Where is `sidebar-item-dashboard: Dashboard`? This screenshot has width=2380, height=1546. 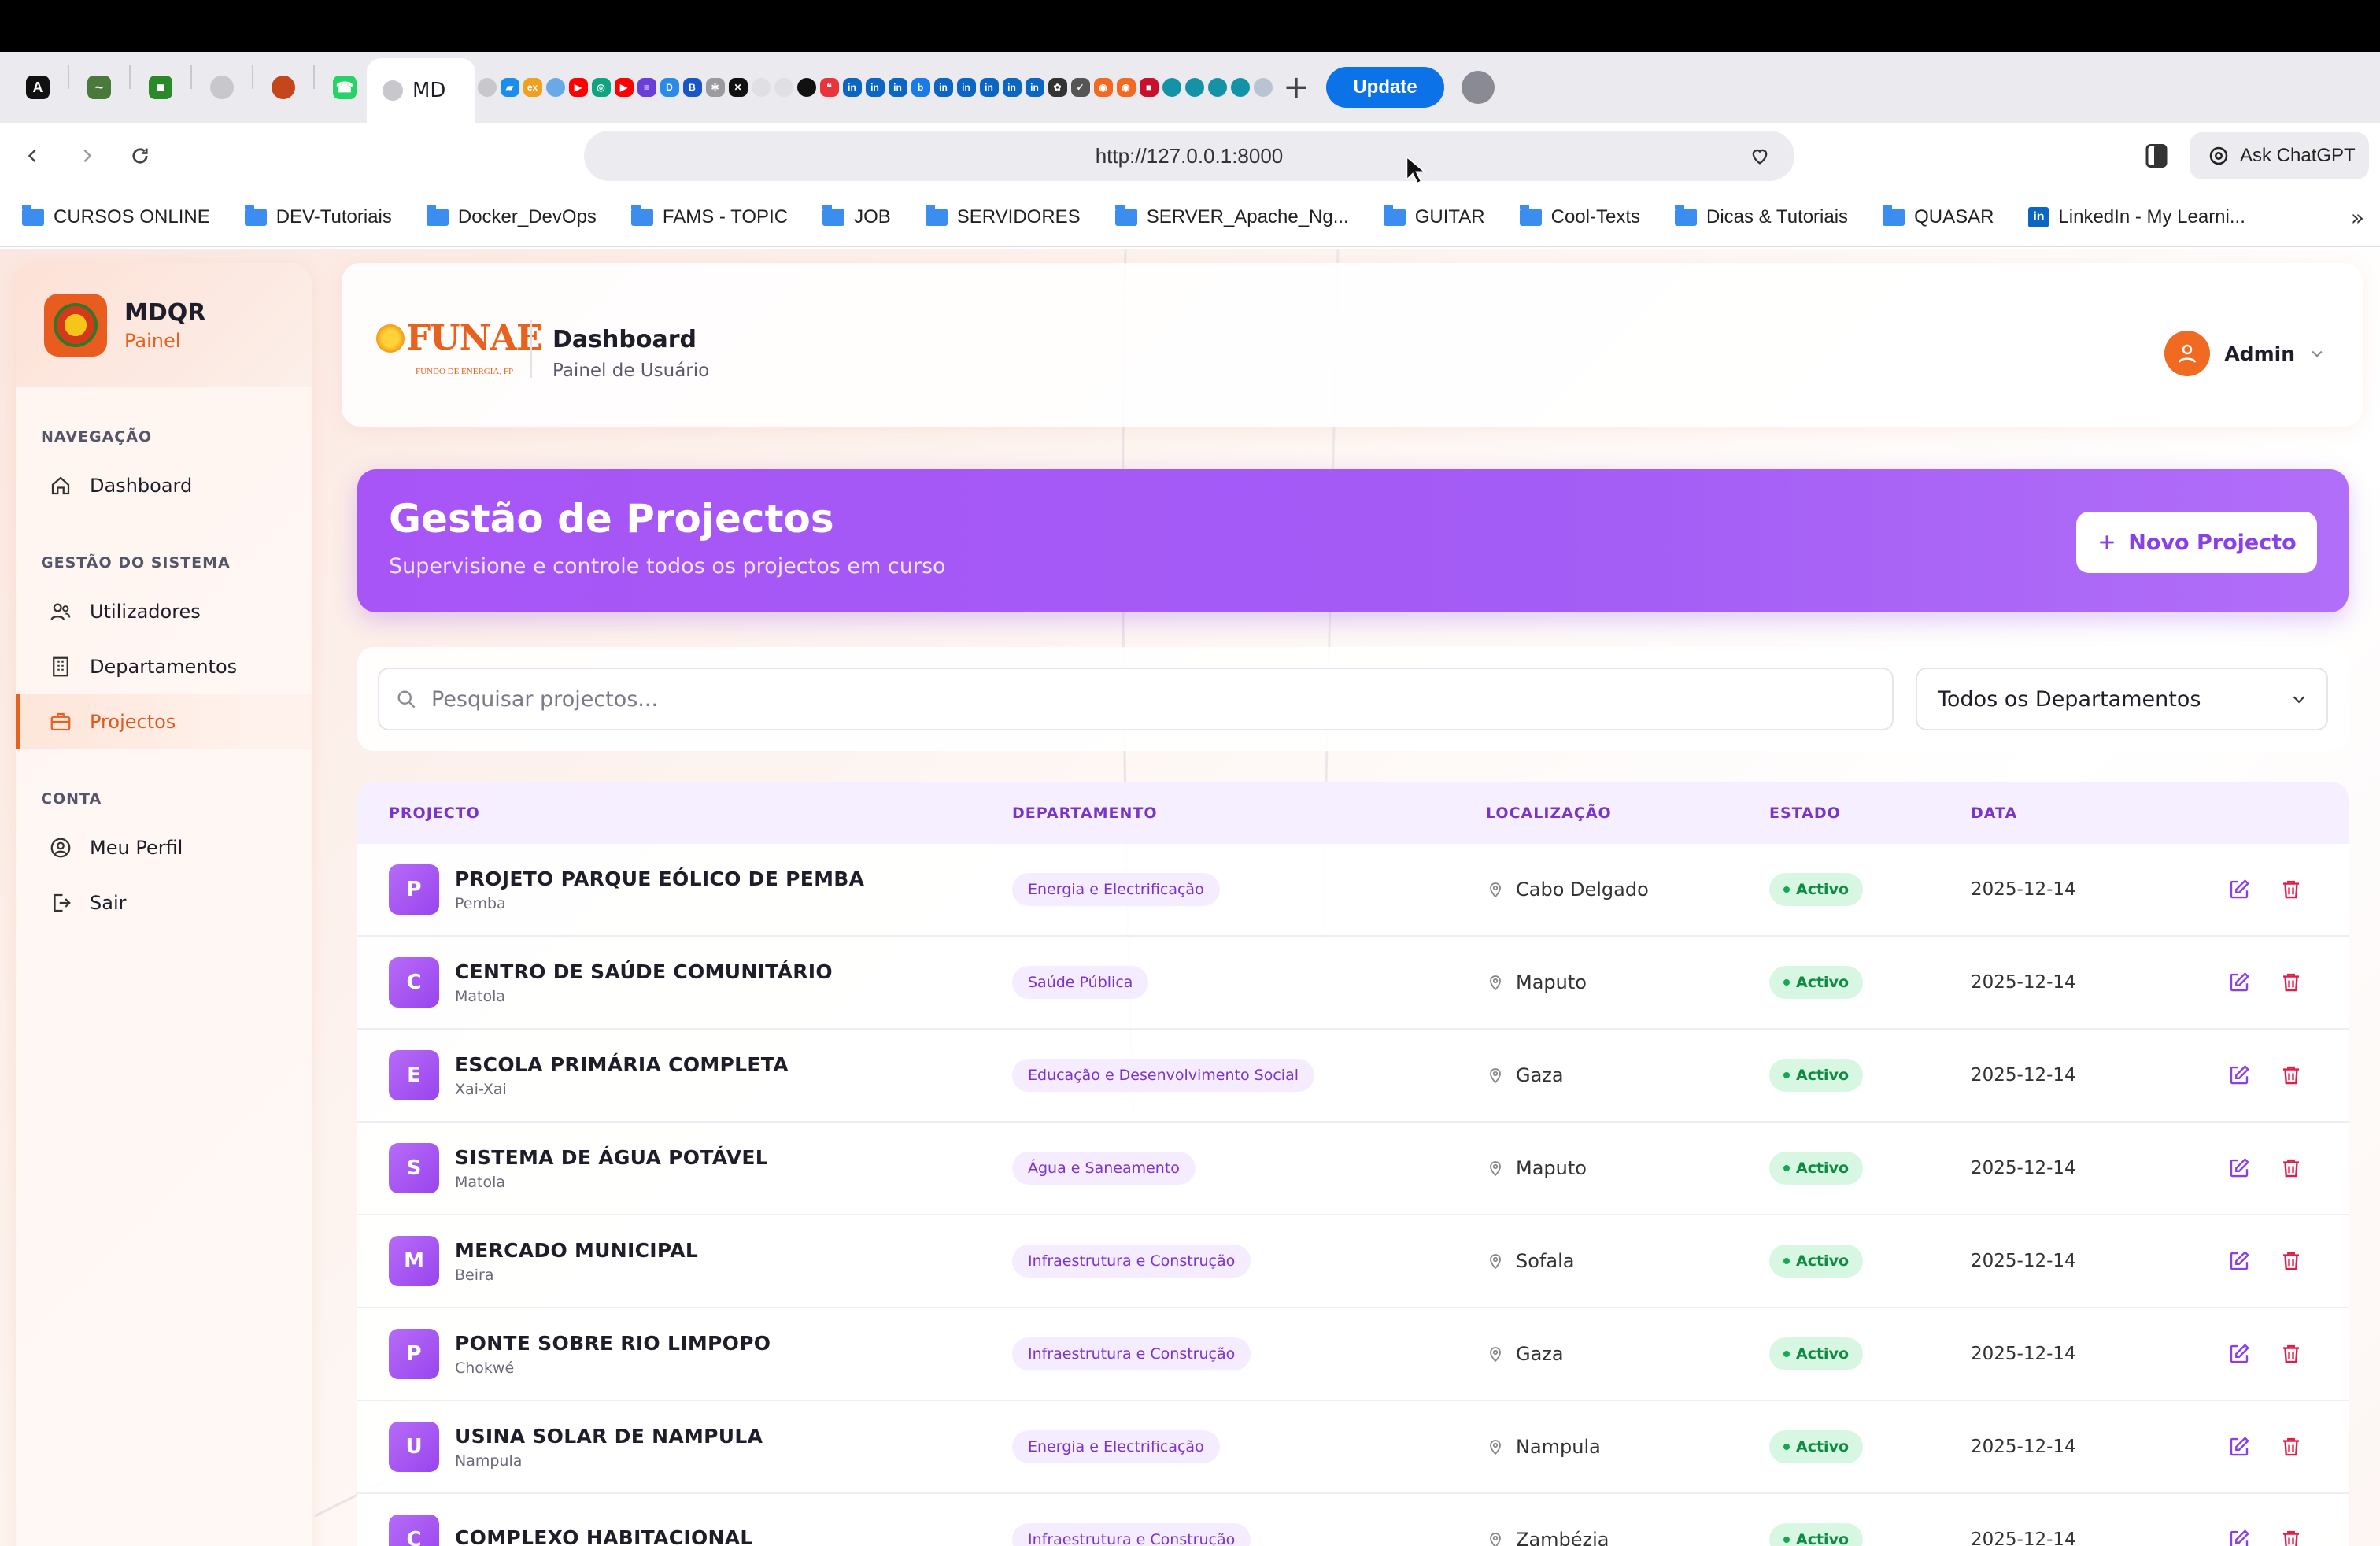 sidebar-item-dashboard: Dashboard is located at coordinates (164, 485).